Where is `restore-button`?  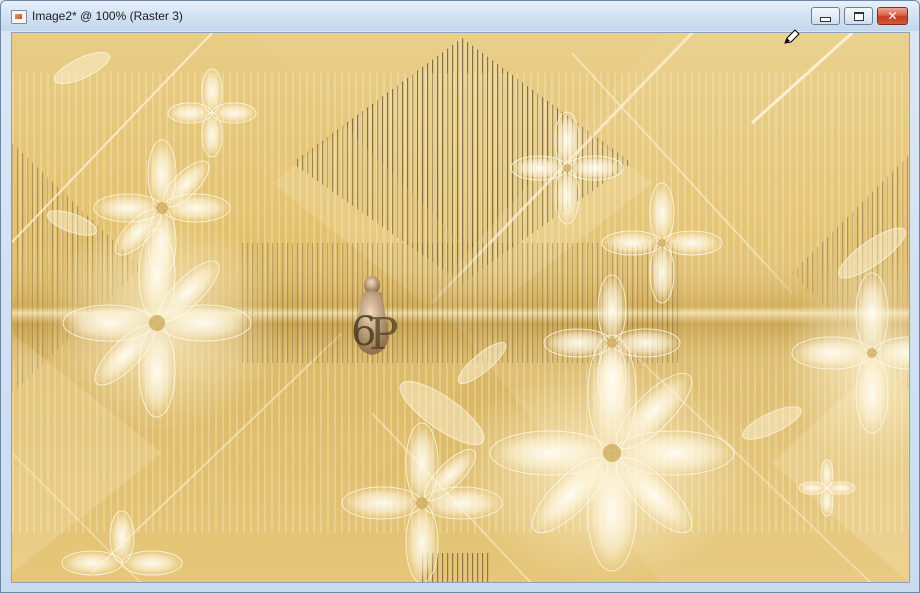
restore-button is located at coordinates (858, 16).